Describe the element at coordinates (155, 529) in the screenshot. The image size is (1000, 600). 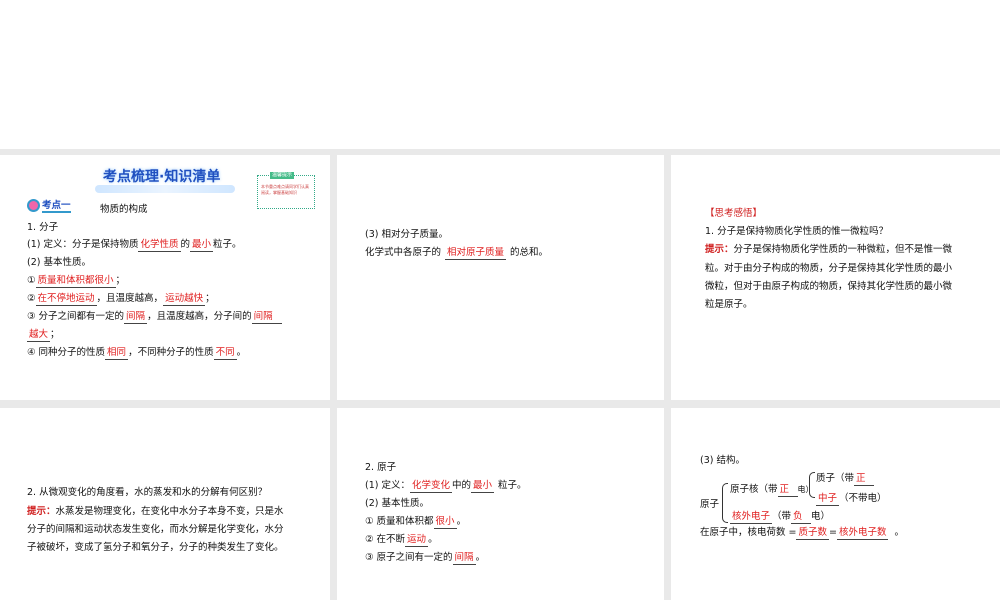
I see `answer-line: 分子的间隔和运动状态发生变化，而水分解是化学变化，水分` at that location.